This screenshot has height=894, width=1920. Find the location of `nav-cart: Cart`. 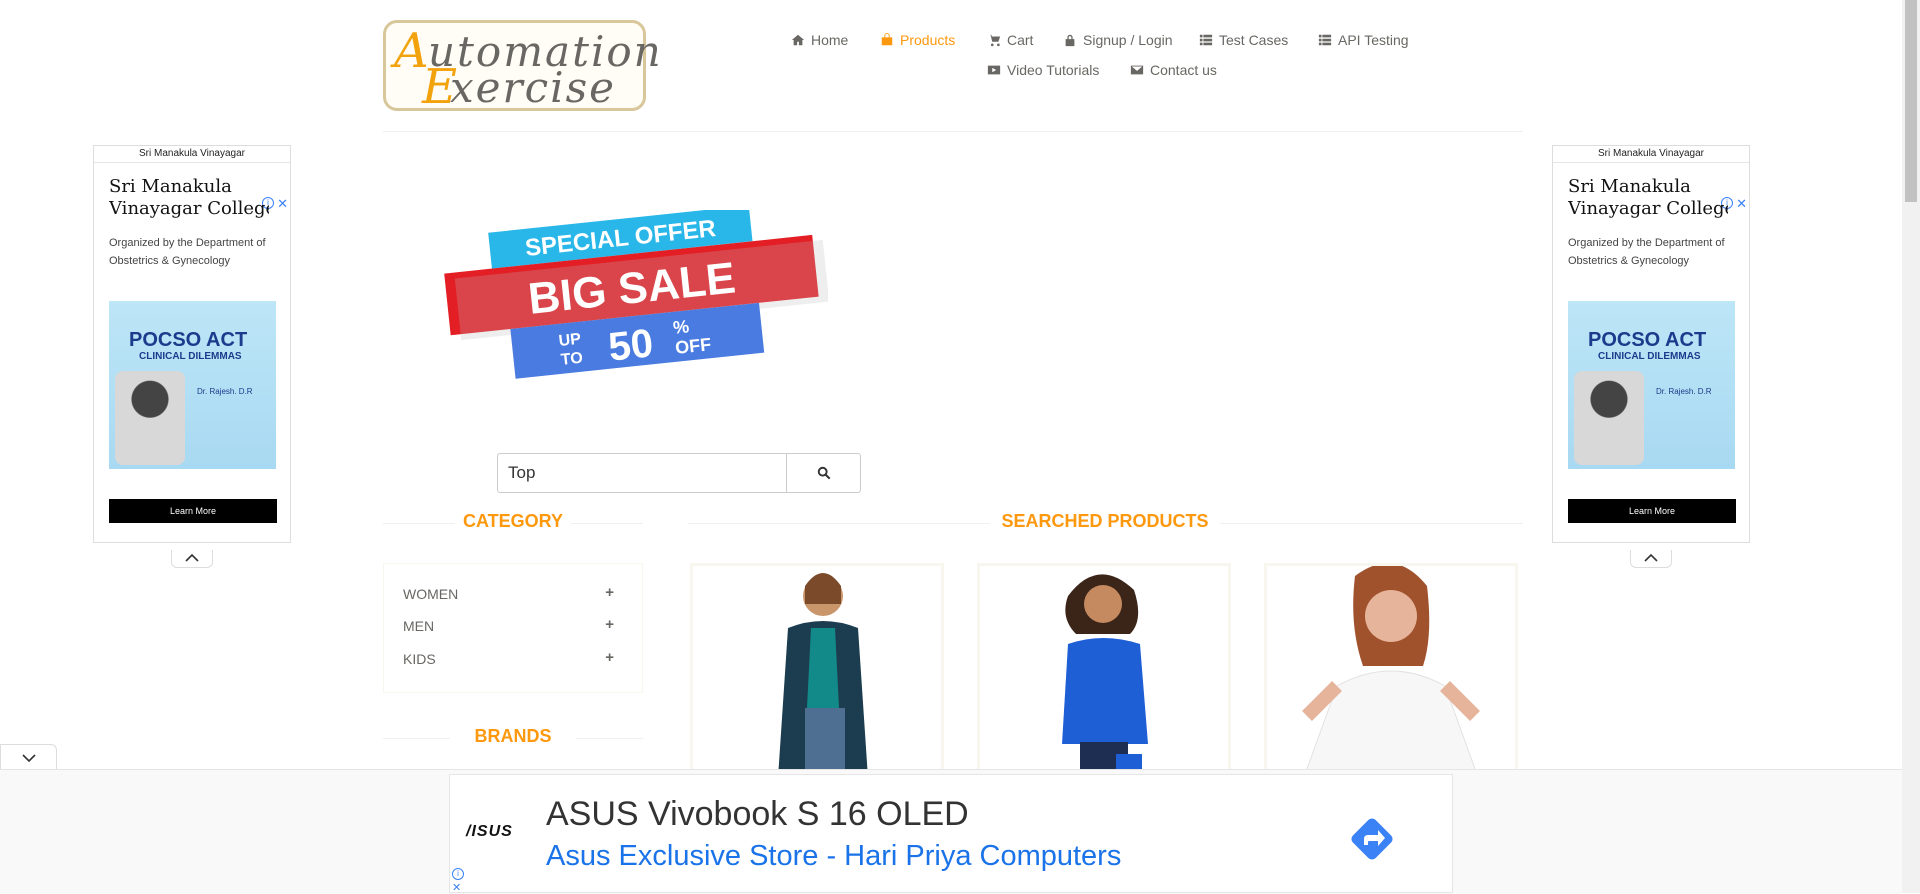

nav-cart: Cart is located at coordinates (1010, 40).